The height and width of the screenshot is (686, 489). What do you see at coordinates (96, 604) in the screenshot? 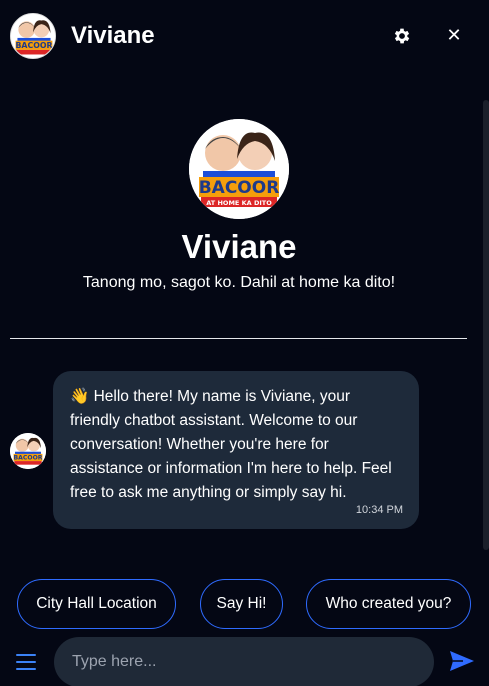
I see `quick-reply-city-hall-location: City Hall Location` at bounding box center [96, 604].